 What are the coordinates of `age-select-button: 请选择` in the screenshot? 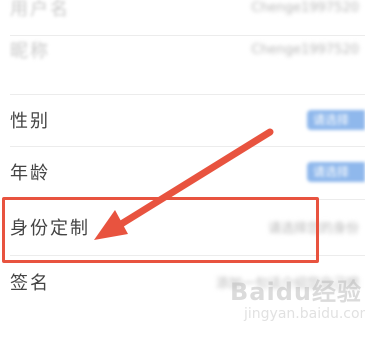 It's located at (336, 172).